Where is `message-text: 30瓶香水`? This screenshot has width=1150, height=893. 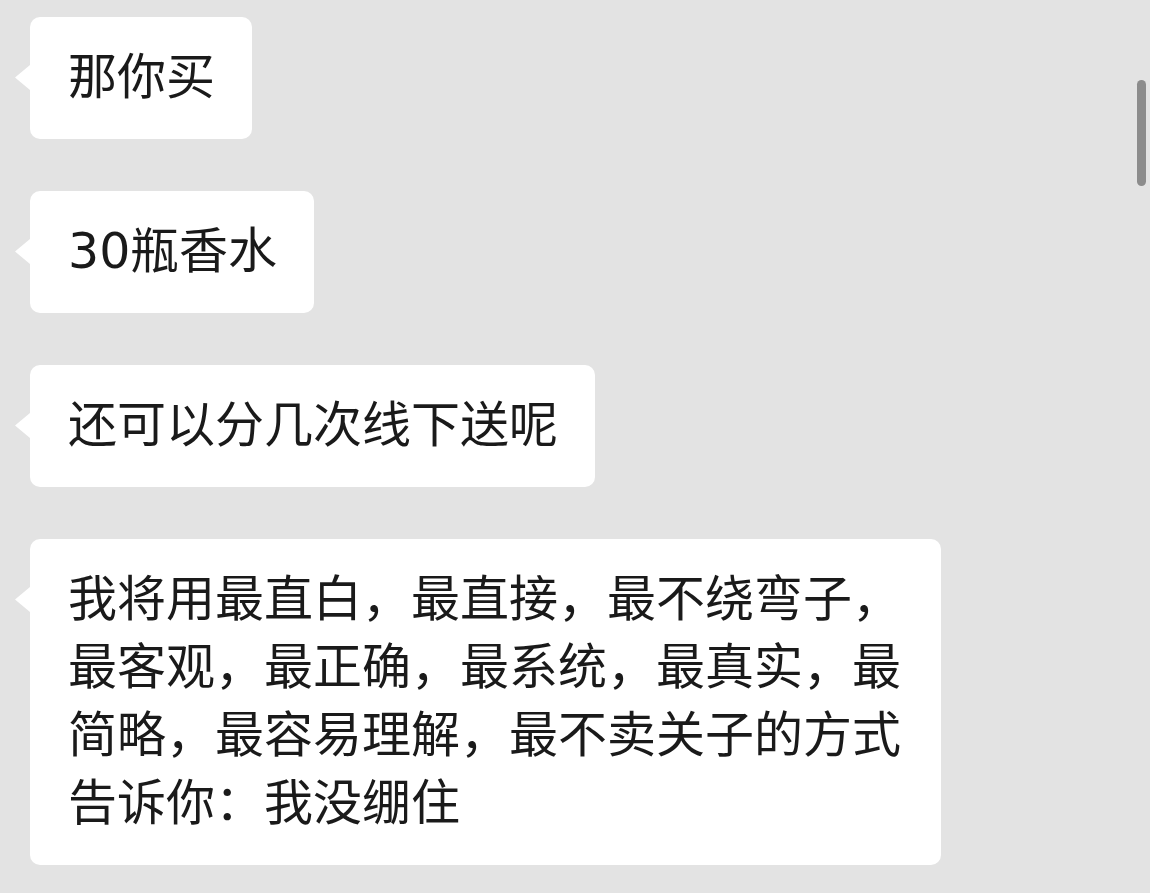 message-text: 30瓶香水 is located at coordinates (173, 252).